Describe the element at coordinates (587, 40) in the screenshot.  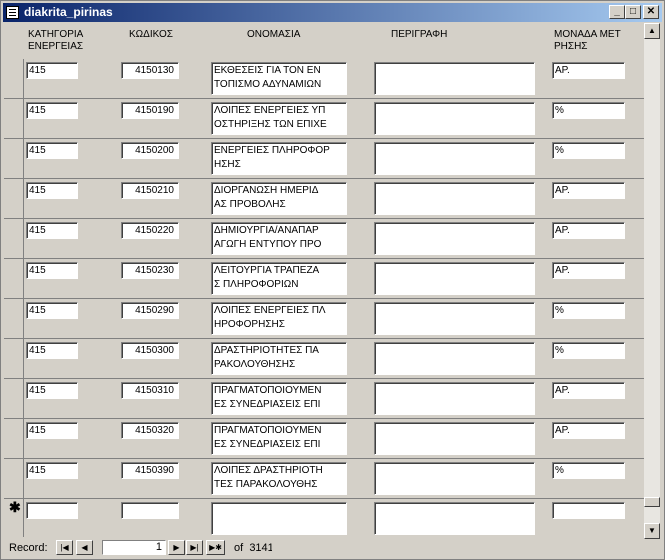
I see `header-unit: ΜΟΝΑΔΑ ΜΕΤ ΡΗΣΗΣ` at that location.